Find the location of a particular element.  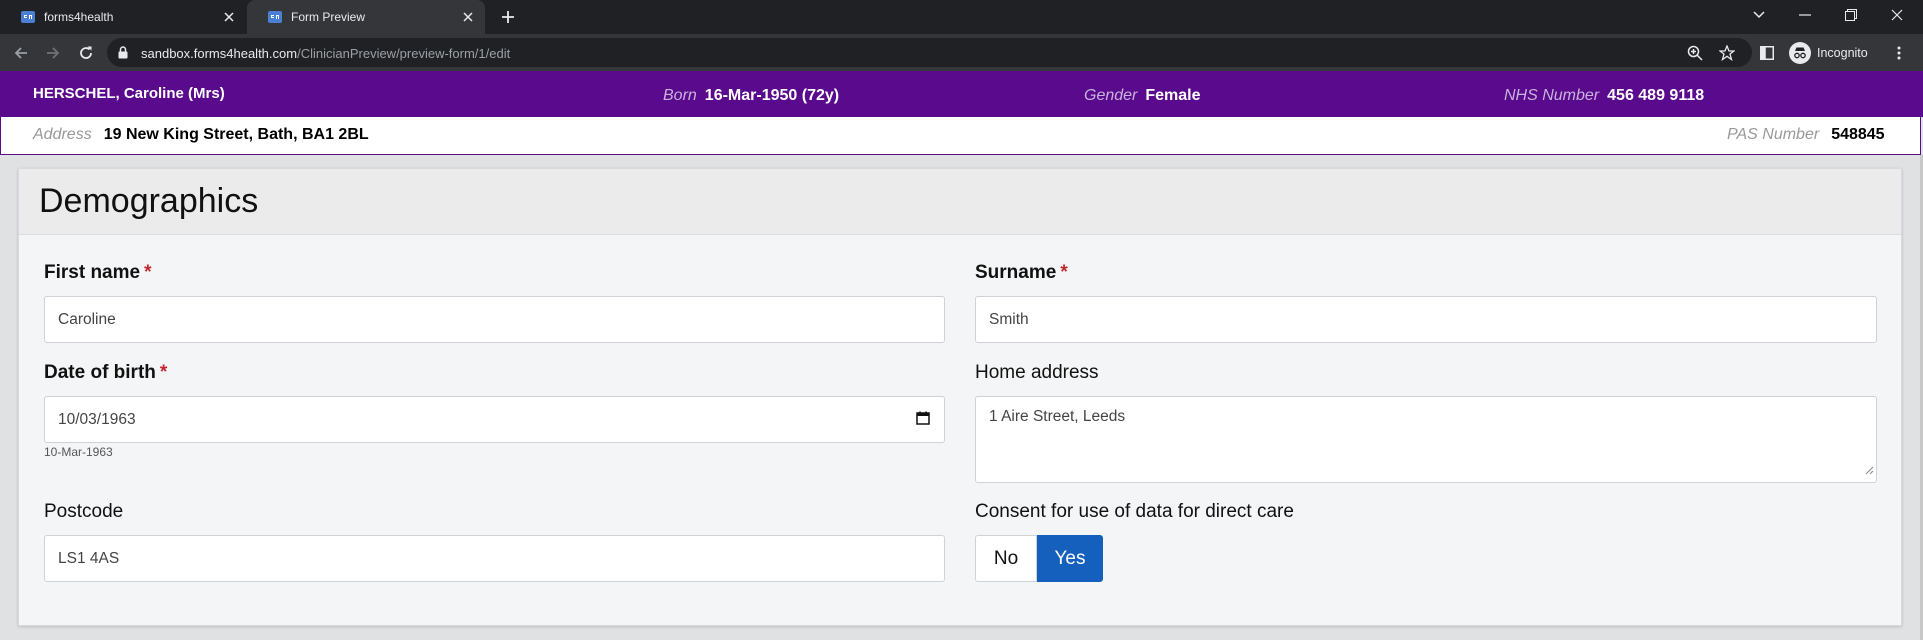

gender-value: Female is located at coordinates (1173, 95).